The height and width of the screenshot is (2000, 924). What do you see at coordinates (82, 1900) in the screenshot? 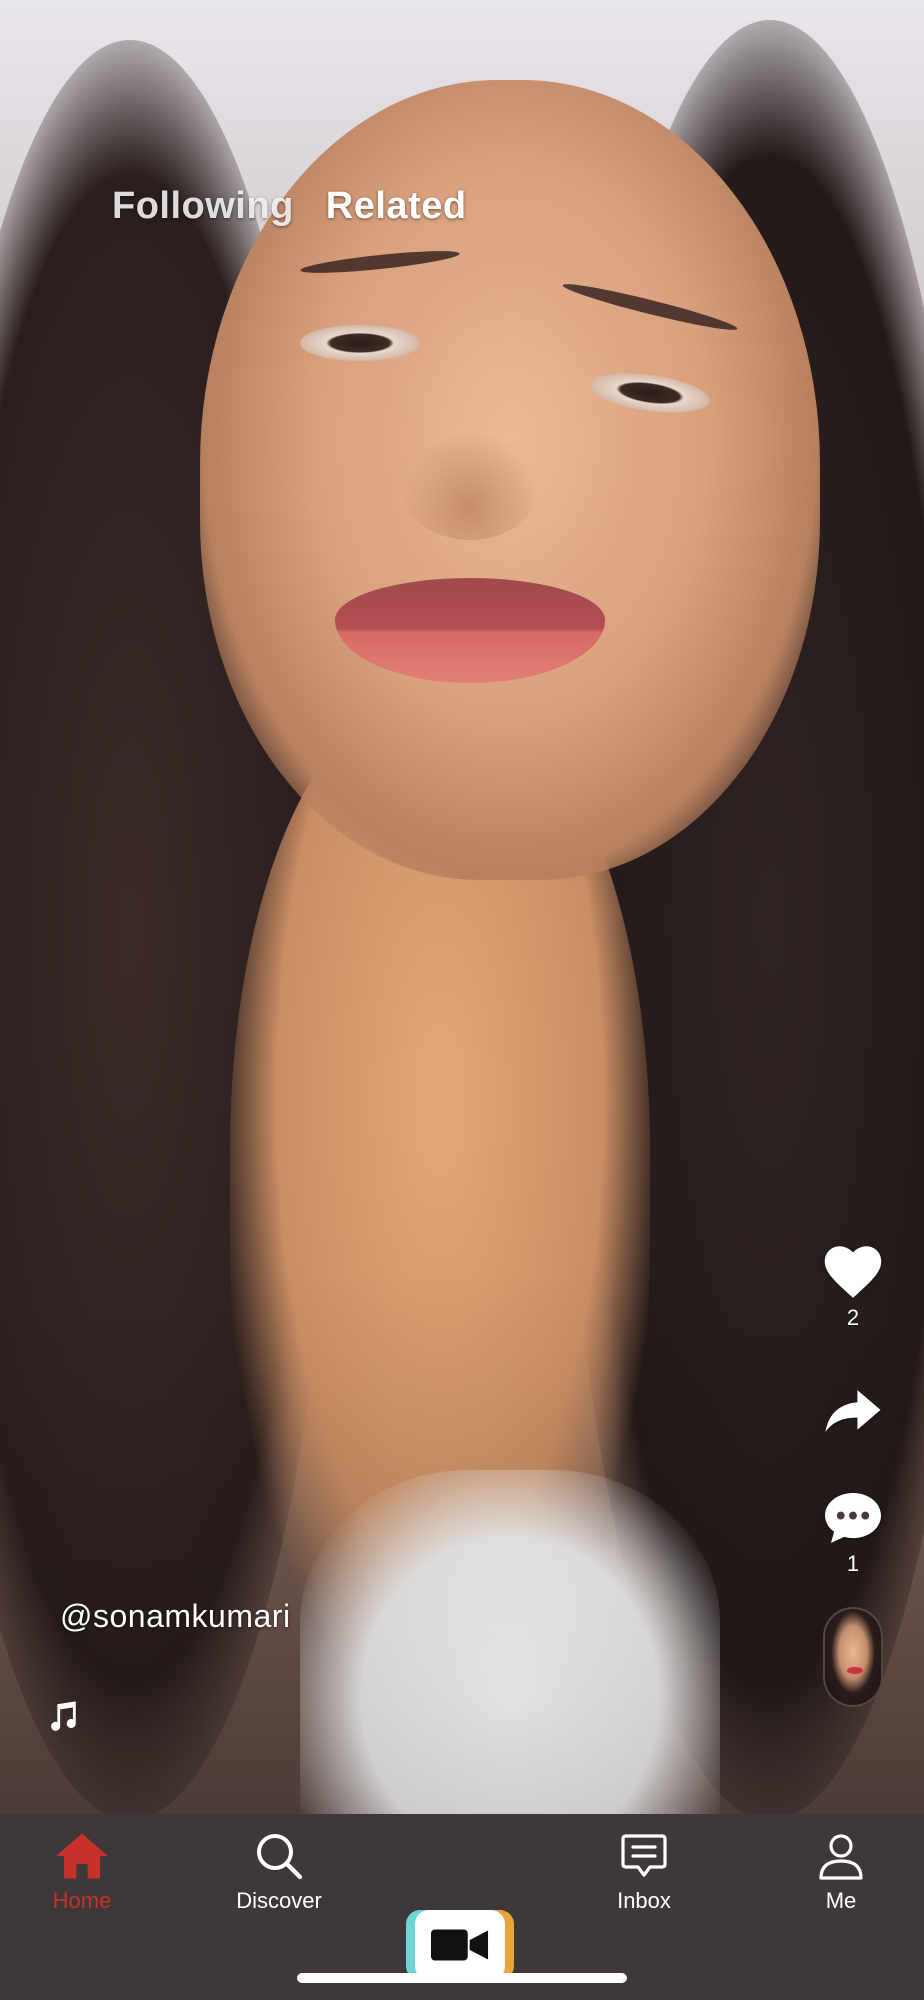
I see `nav-home-label: Home` at bounding box center [82, 1900].